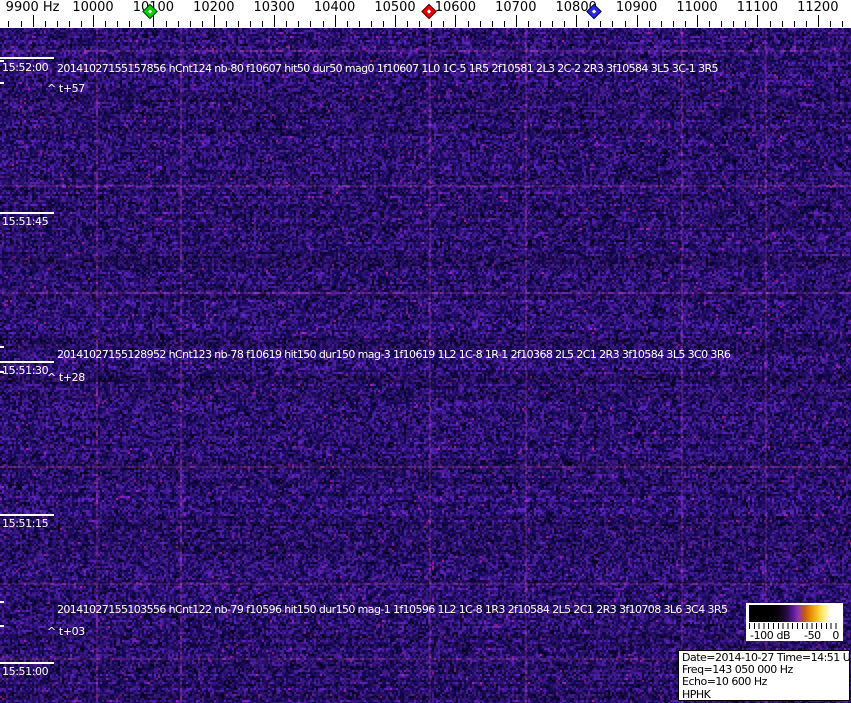  I want to click on ruler-label: 10300, so click(274, 7).